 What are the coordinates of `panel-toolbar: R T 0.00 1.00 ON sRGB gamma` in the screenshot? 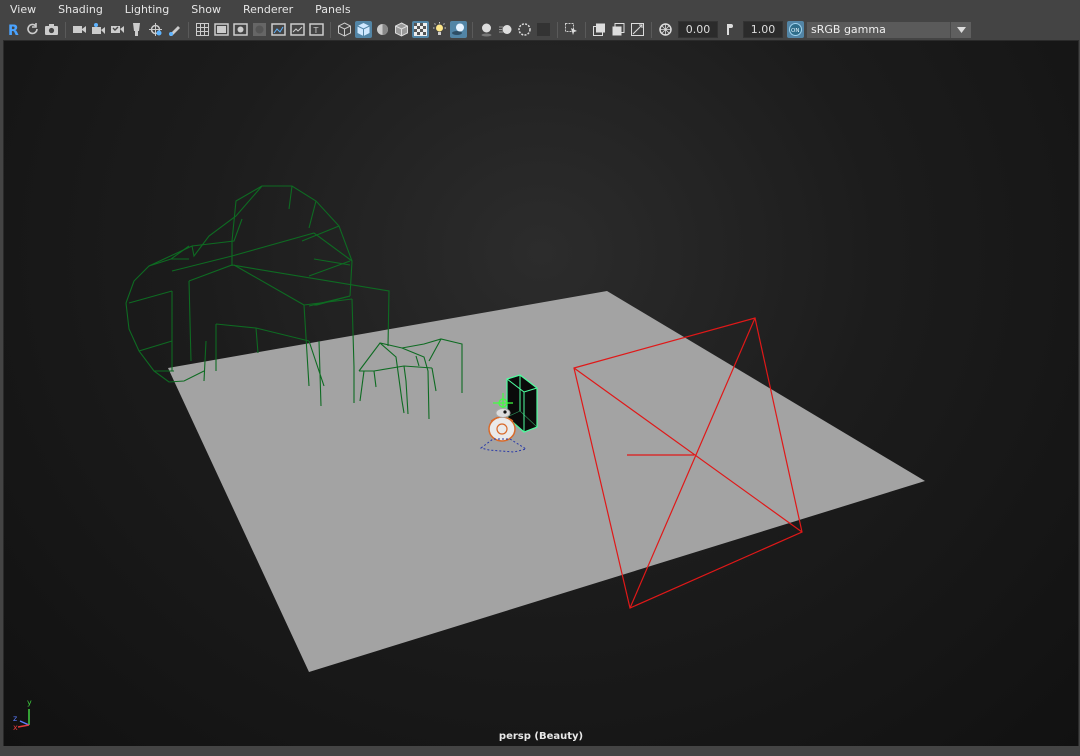 It's located at (540, 29).